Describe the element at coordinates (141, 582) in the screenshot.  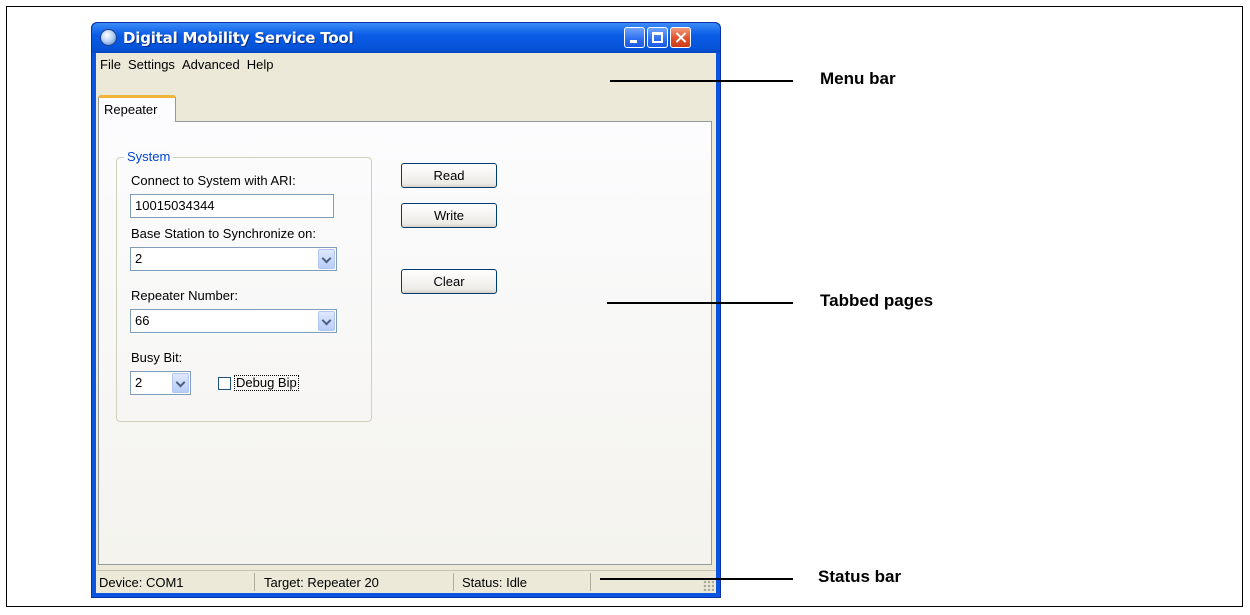
I see `status-device: Device: COM1` at that location.